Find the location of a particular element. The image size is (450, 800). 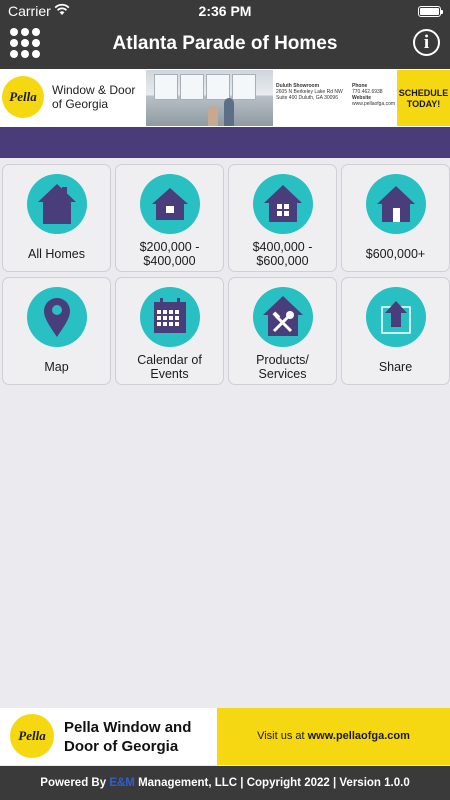

page-title: Atlanta Parade of Homes is located at coordinates (225, 43).